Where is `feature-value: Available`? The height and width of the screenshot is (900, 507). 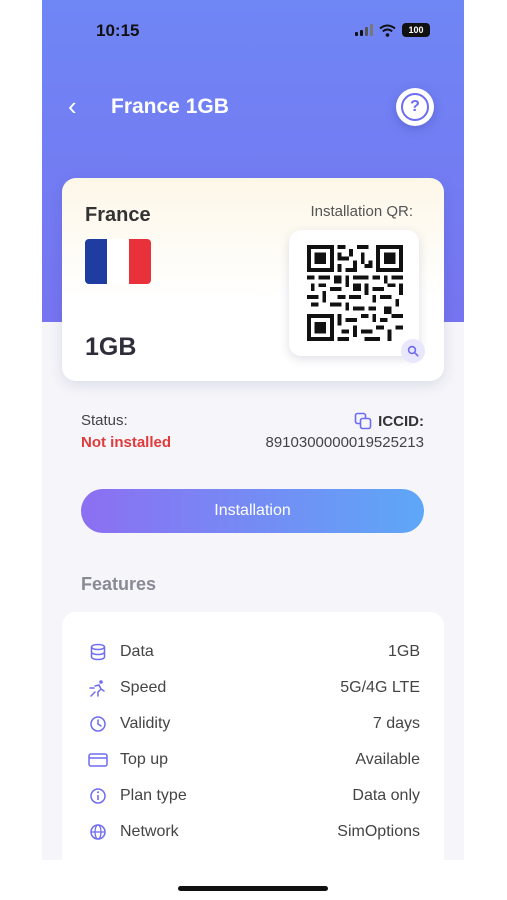
feature-value: Available is located at coordinates (387, 759).